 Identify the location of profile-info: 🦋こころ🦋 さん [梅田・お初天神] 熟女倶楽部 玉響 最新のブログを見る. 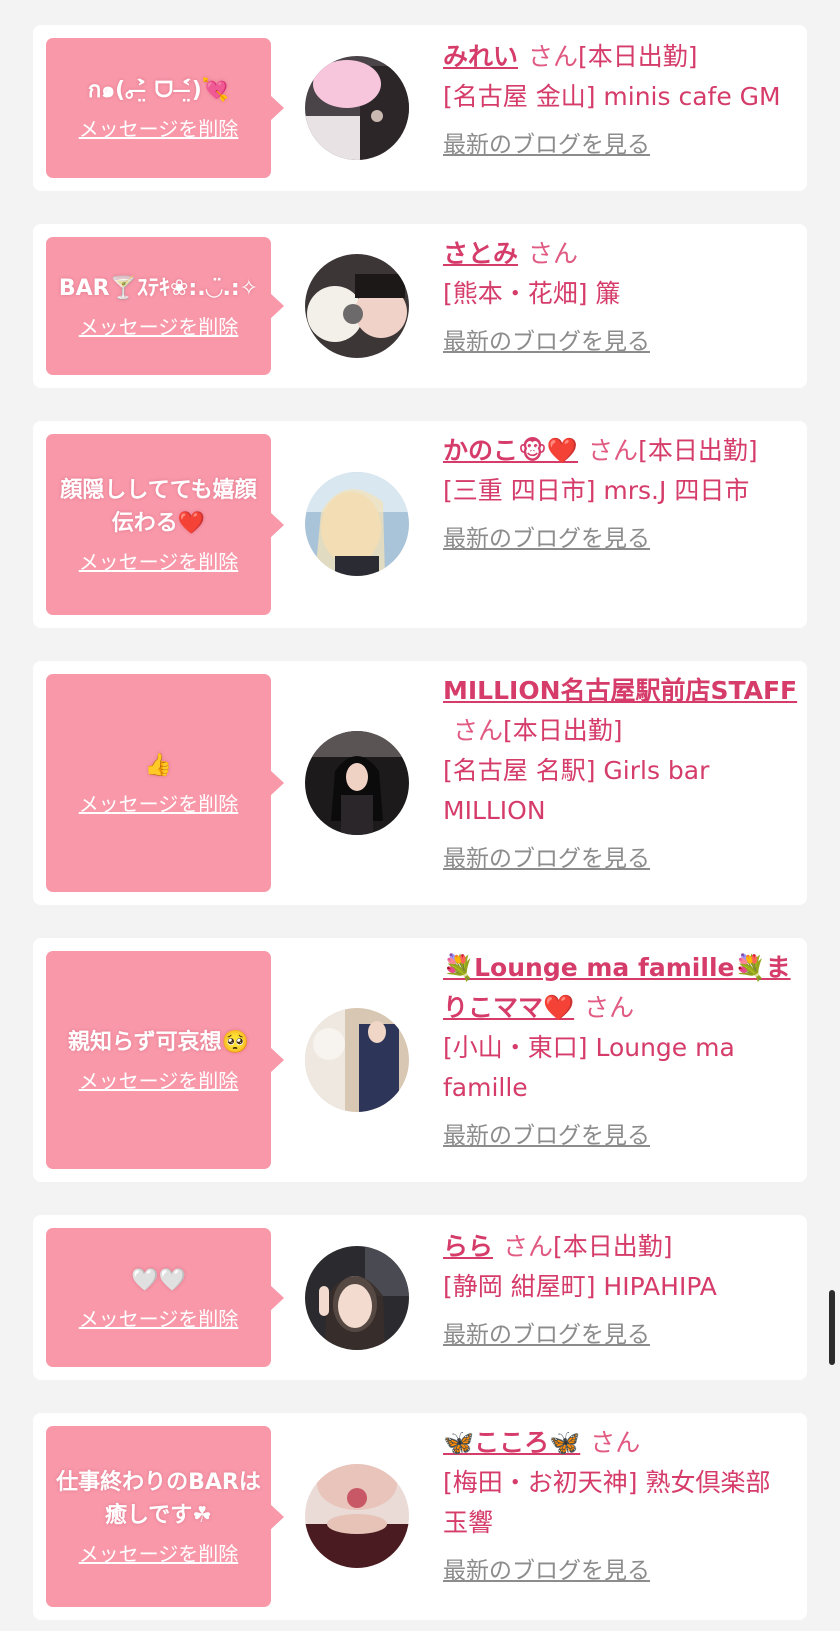
(623, 1507).